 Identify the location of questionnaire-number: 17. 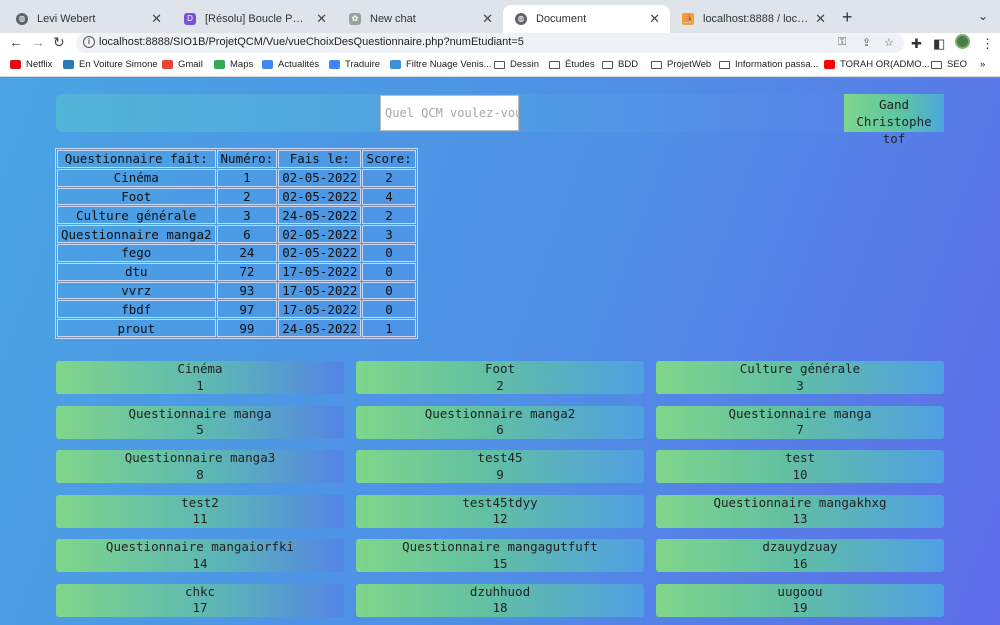
(200, 607).